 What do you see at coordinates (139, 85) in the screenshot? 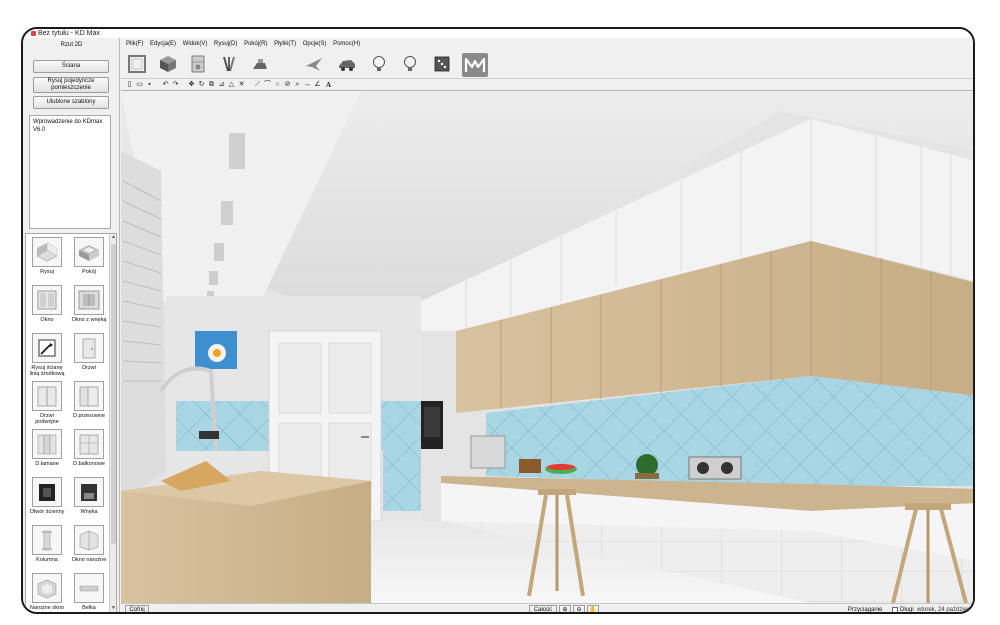
I see `open-folder-icon: ▭` at bounding box center [139, 85].